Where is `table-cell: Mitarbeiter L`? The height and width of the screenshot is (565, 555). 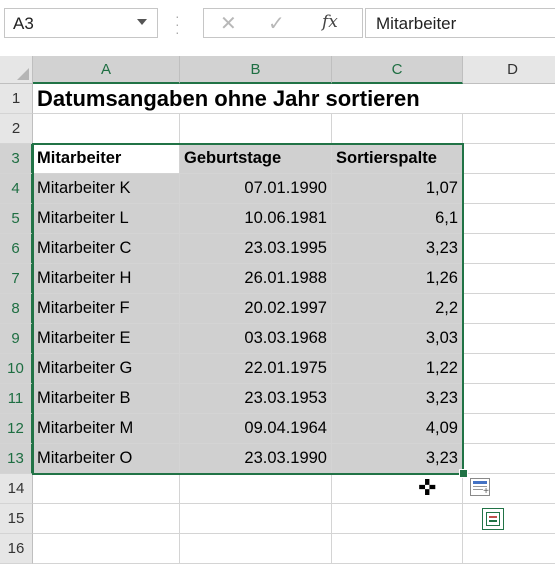 table-cell: Mitarbeiter L is located at coordinates (106, 219).